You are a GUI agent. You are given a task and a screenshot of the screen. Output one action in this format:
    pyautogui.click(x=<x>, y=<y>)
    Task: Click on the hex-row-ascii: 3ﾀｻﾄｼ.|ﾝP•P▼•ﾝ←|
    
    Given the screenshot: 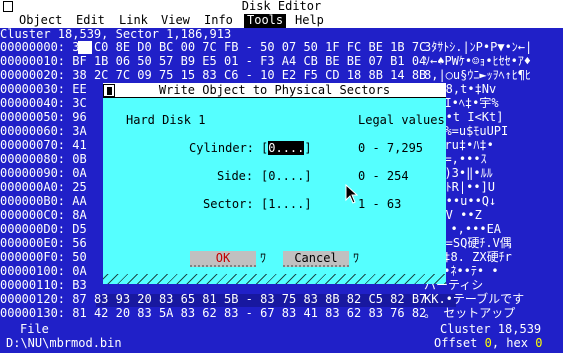 What is the action you would take?
    pyautogui.click(x=478, y=47)
    